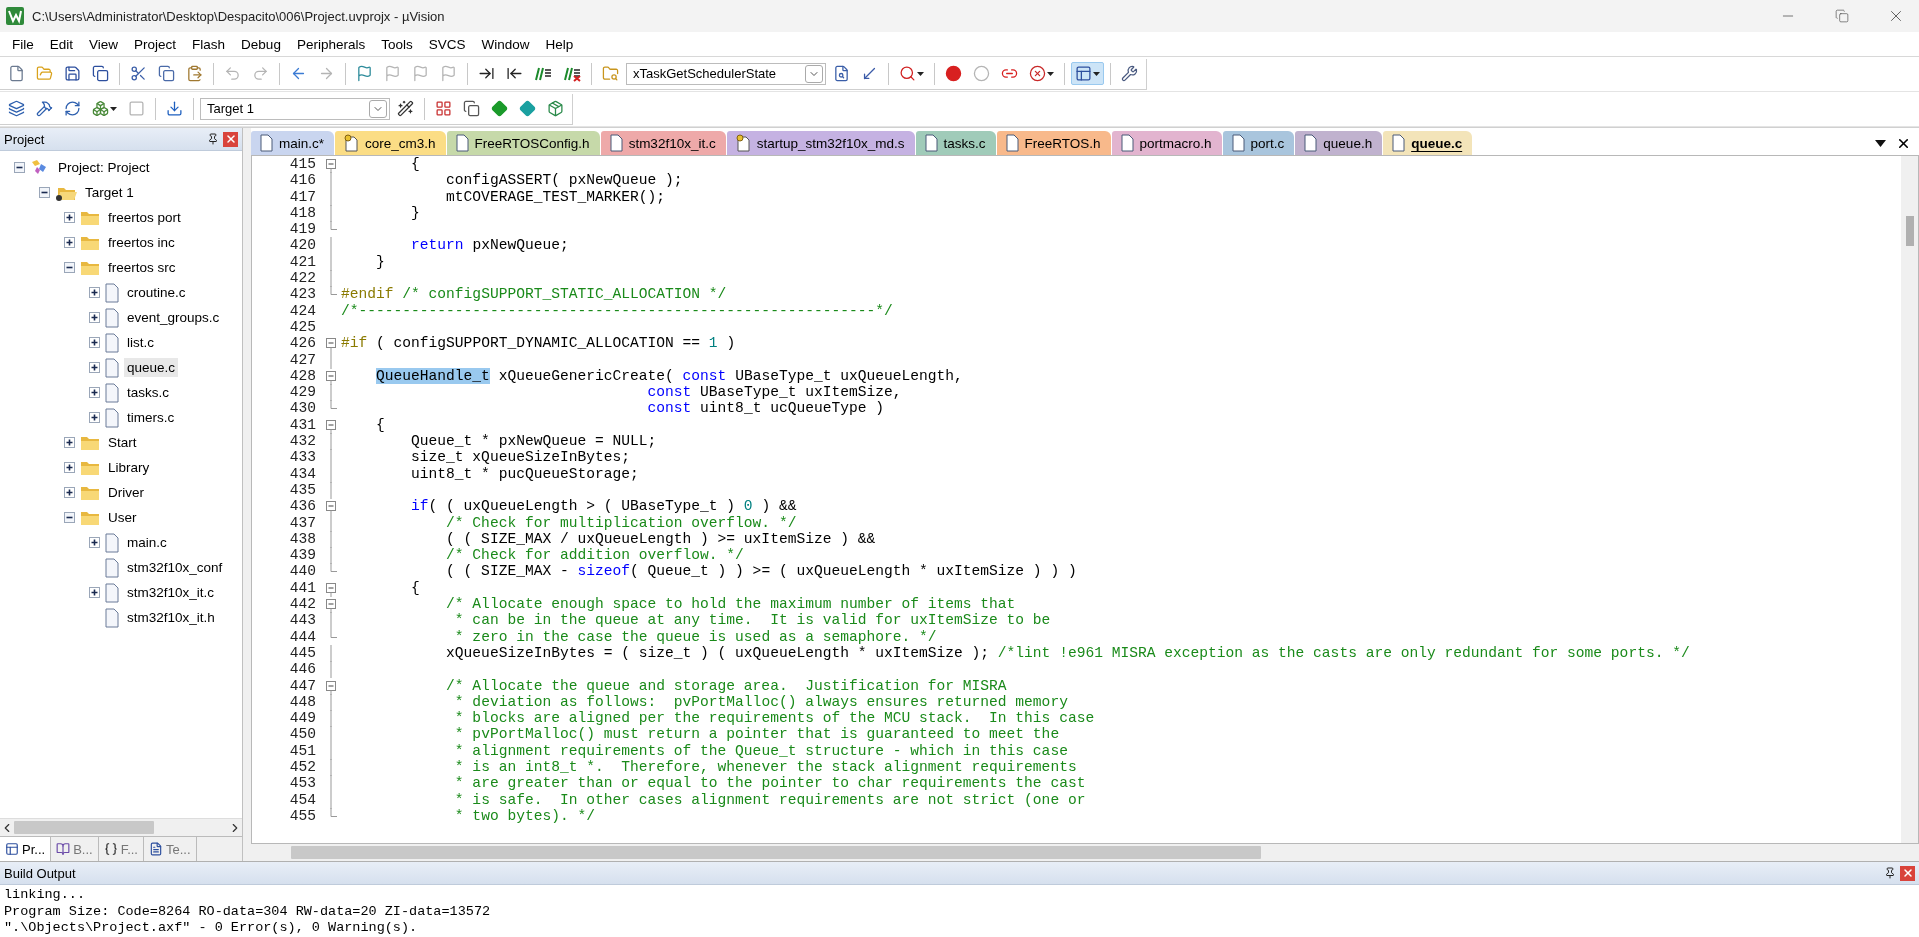 This screenshot has height=937, width=1919. What do you see at coordinates (555, 108) in the screenshot?
I see `package-icon` at bounding box center [555, 108].